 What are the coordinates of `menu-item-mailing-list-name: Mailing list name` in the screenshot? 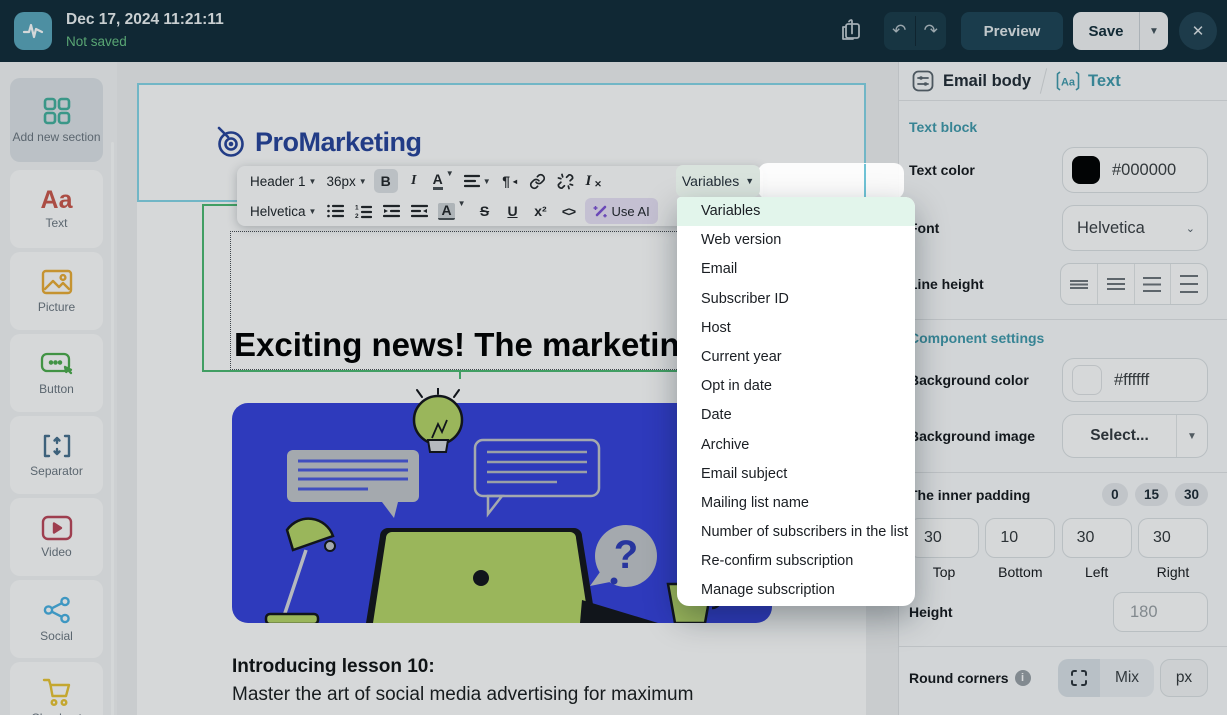 It's located at (796, 503).